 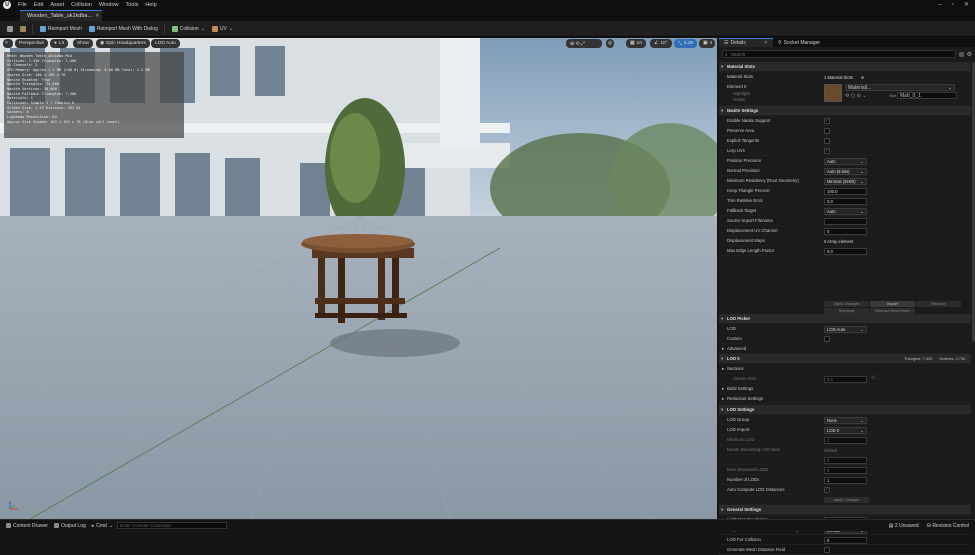 What do you see at coordinates (845, 410) in the screenshot?
I see `section-lod-settings: ▾ LOD Settings` at bounding box center [845, 410].